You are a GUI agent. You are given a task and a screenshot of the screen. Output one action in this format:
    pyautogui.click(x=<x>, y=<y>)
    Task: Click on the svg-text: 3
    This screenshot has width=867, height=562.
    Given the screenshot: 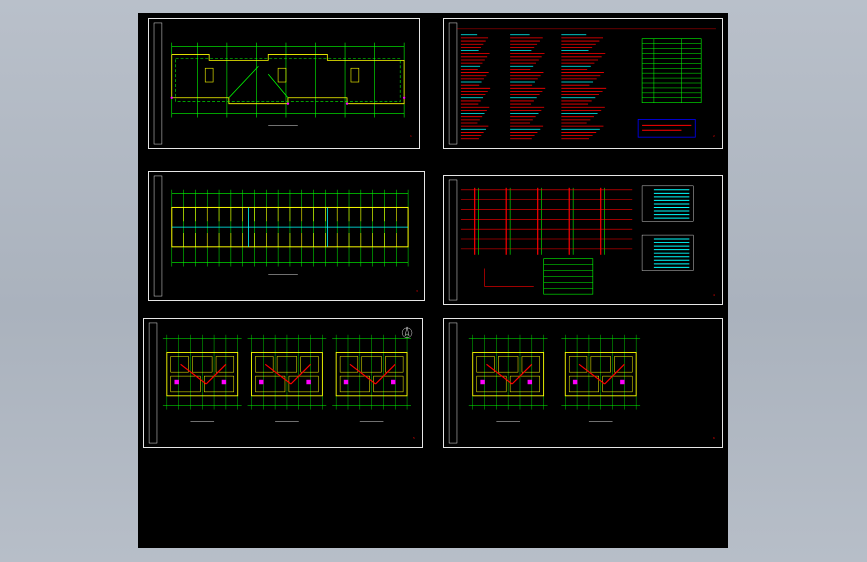 What is the action you would take?
    pyautogui.click(x=417, y=291)
    